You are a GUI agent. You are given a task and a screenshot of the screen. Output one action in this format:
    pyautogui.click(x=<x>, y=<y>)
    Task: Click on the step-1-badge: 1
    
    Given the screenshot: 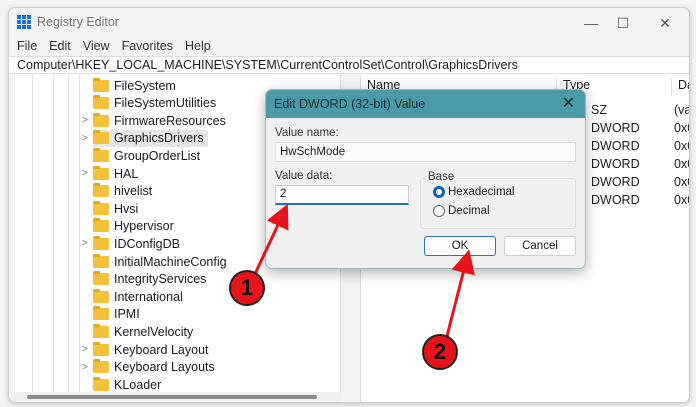 What is the action you would take?
    pyautogui.click(x=247, y=288)
    